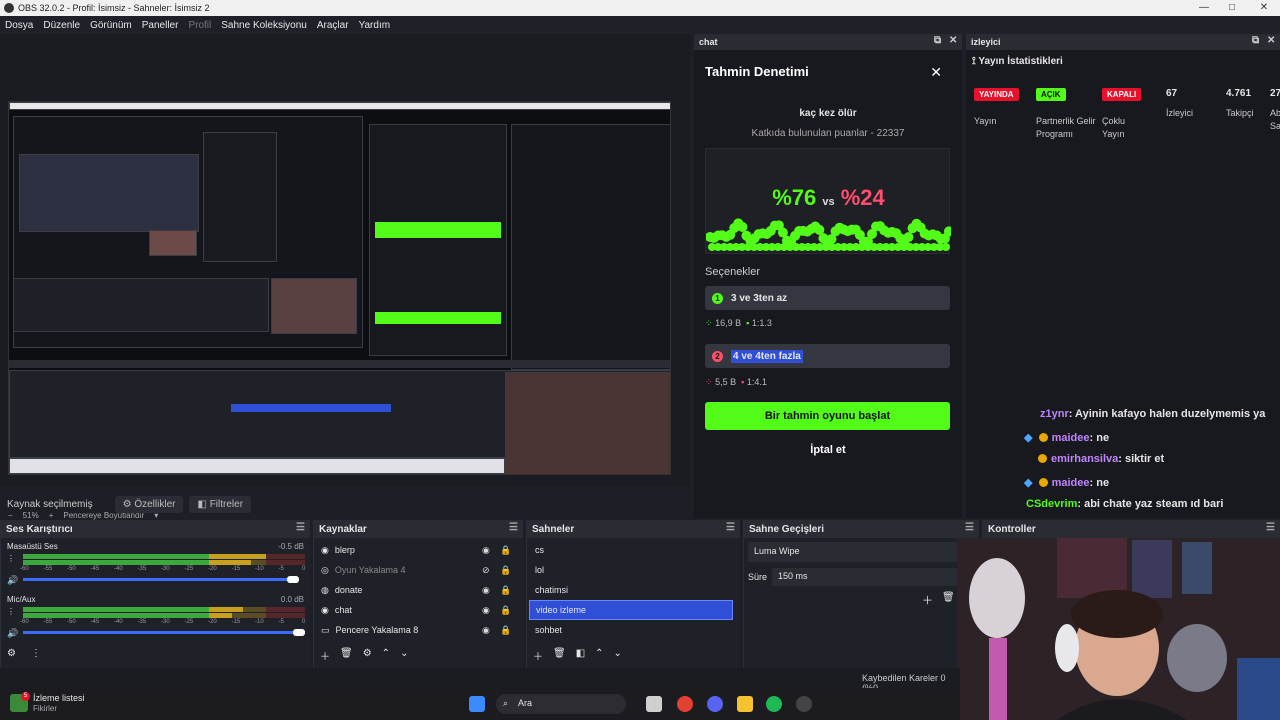  Describe the element at coordinates (561, 704) in the screenshot. I see `search-box: Ara` at that location.